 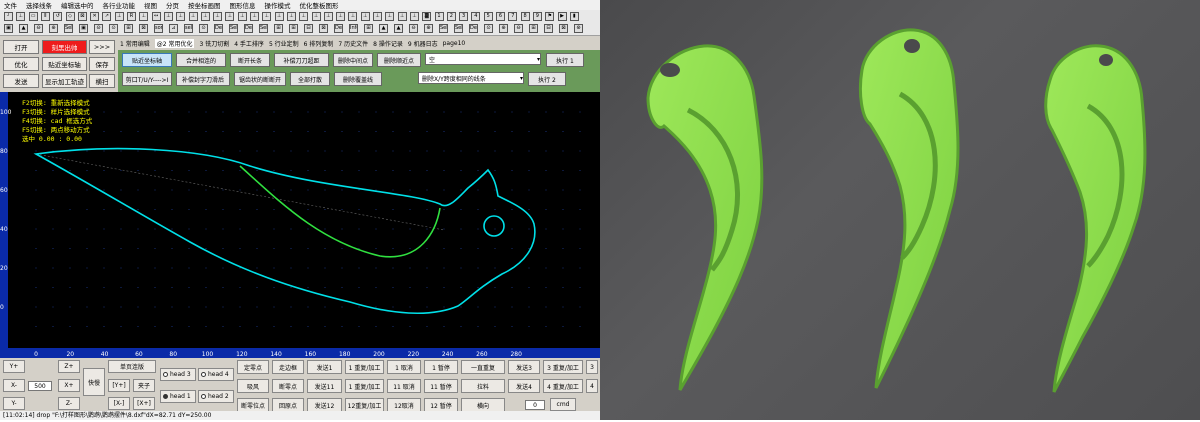 I want to click on step-input: 500, so click(x=40, y=386).